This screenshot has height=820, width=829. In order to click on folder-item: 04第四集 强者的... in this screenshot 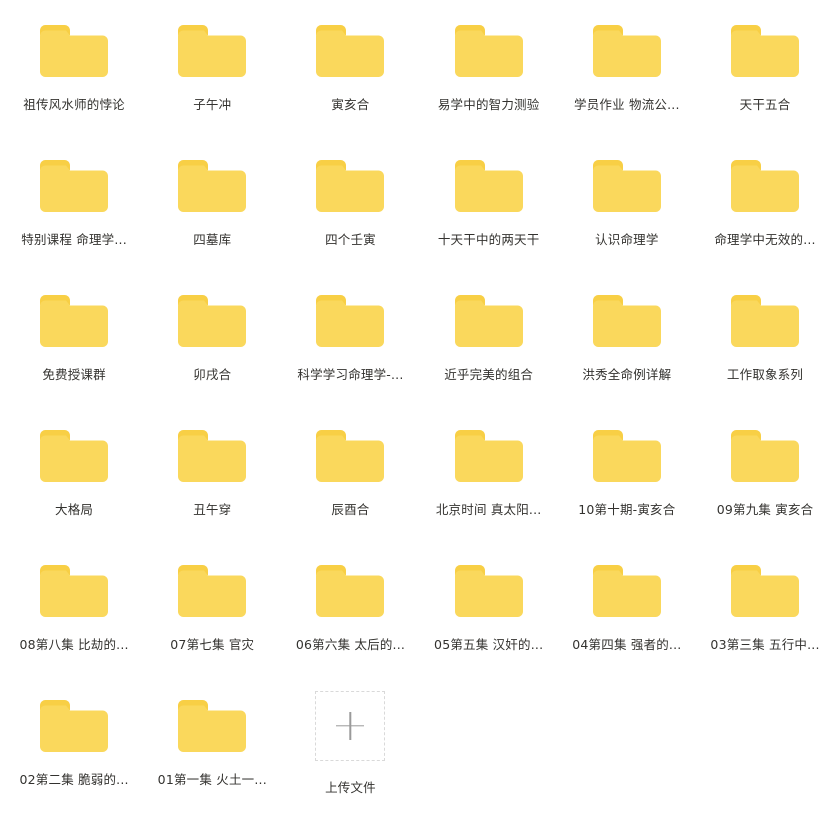, I will do `click(627, 617)`.